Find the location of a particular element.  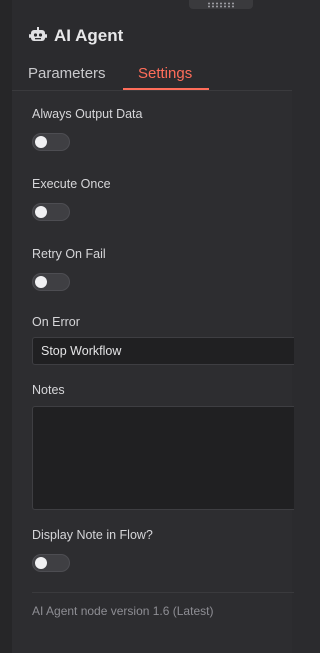

drag-handle is located at coordinates (221, 4).